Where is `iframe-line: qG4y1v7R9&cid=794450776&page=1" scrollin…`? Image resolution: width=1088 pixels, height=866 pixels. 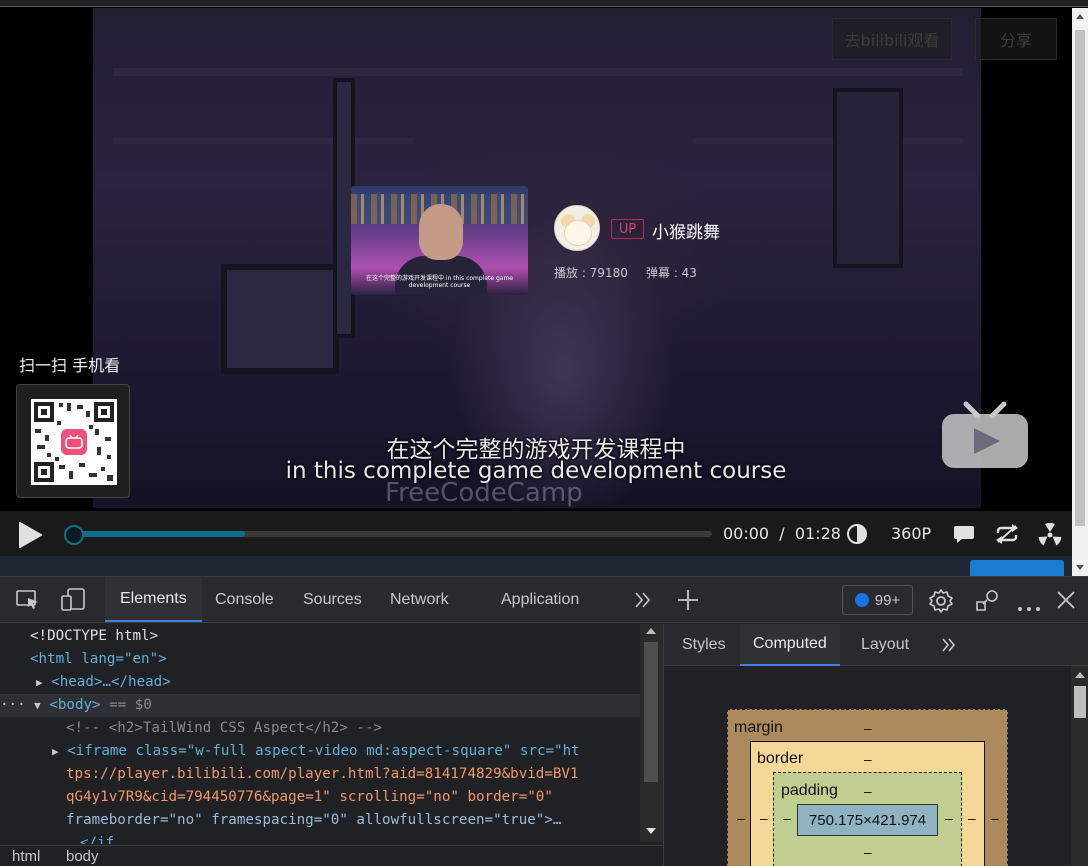 iframe-line: qG4y1v7R9&cid=794450776&page=1" scrollin… is located at coordinates (364, 797).